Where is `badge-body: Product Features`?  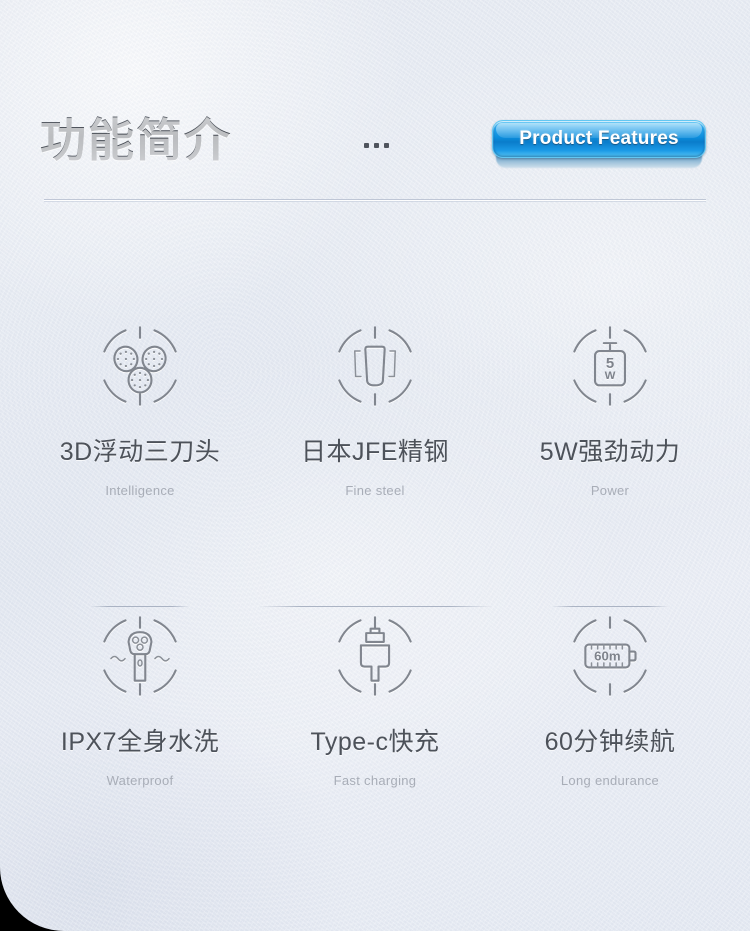 badge-body: Product Features is located at coordinates (599, 139).